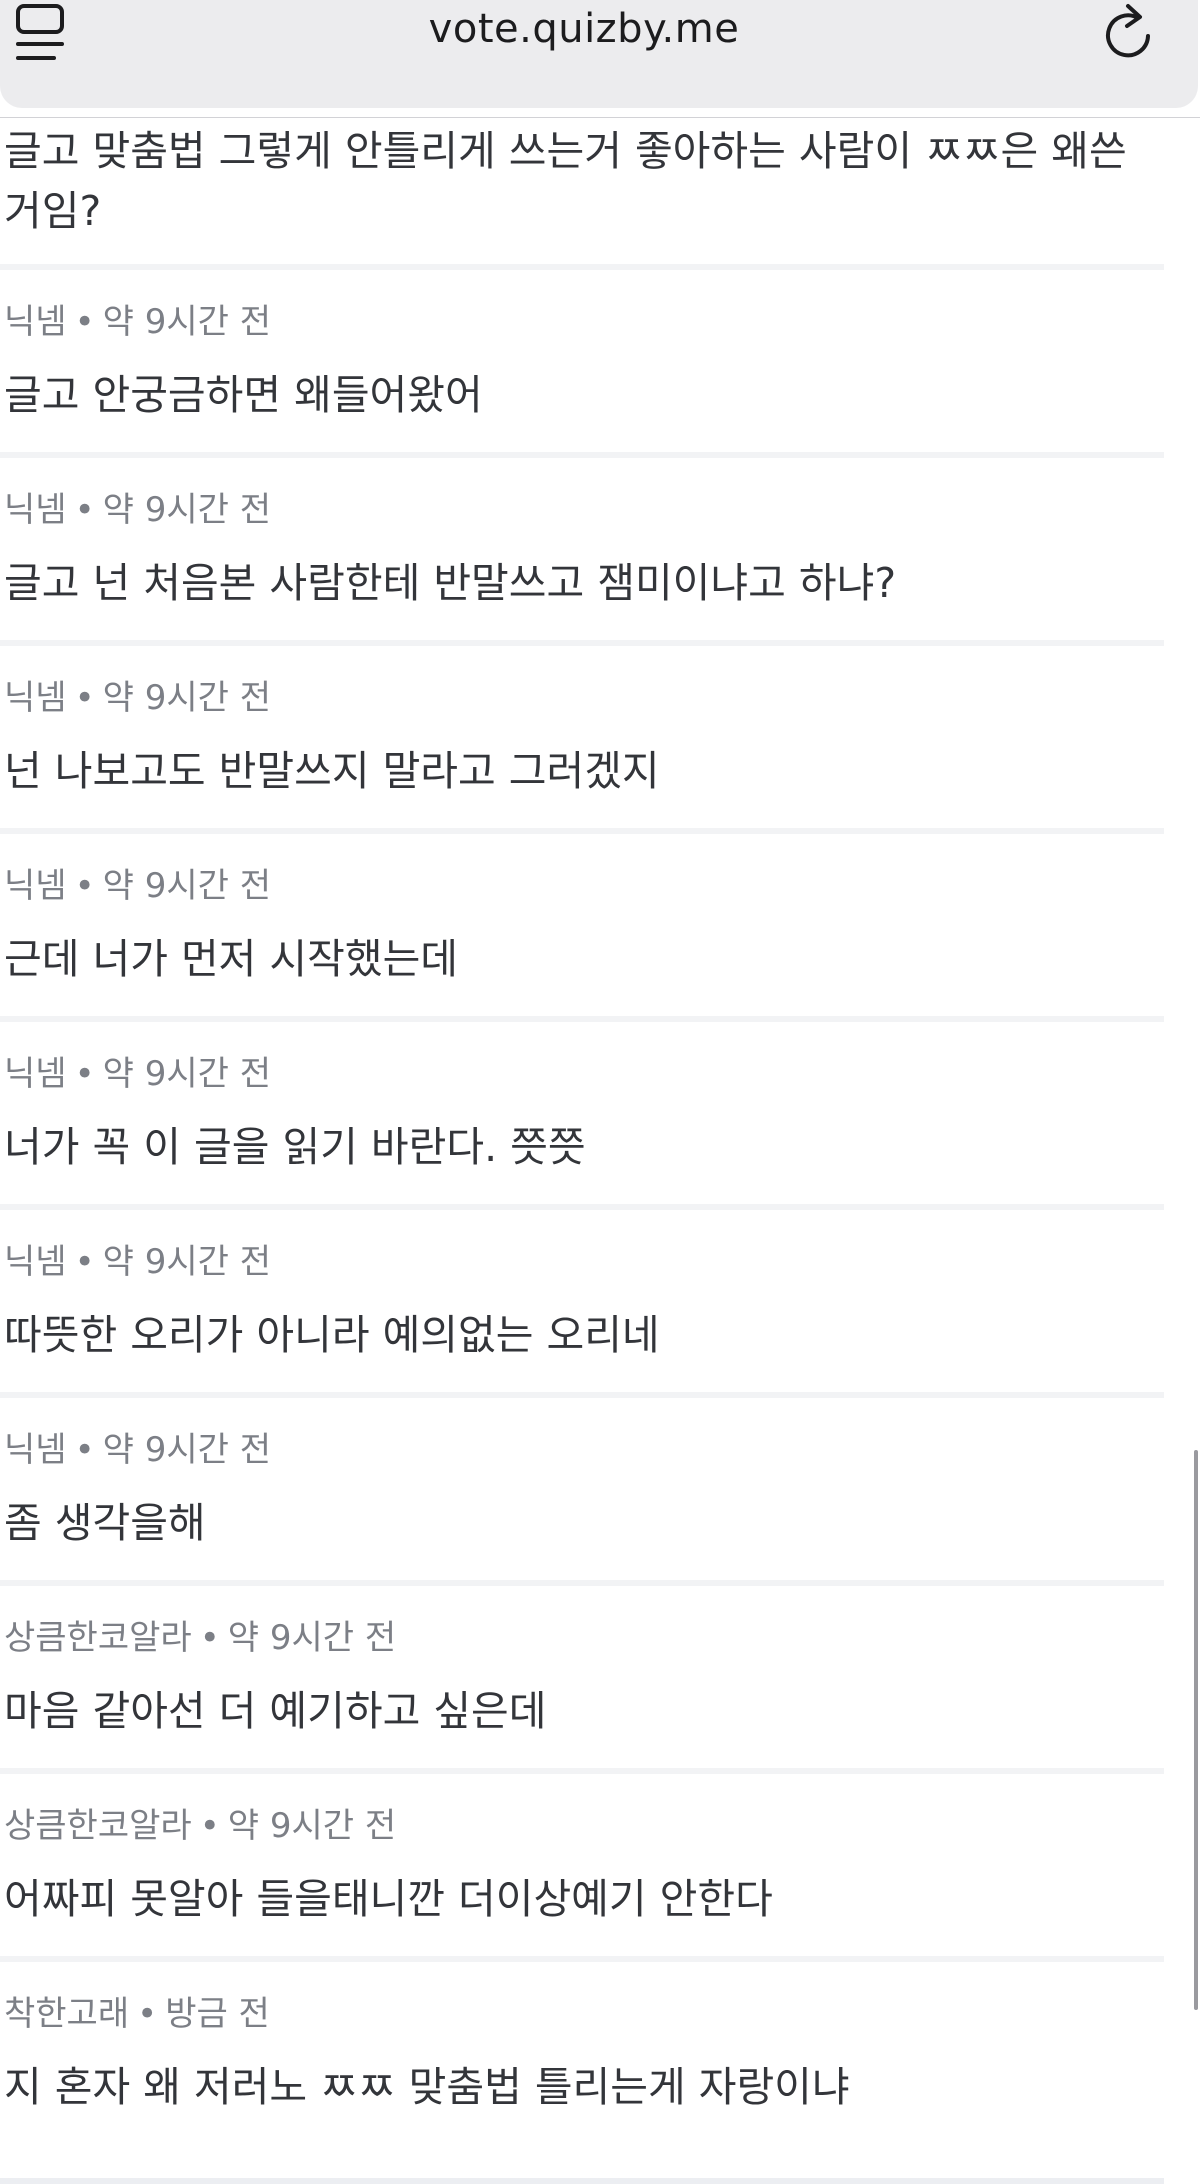 The width and height of the screenshot is (1200, 2184). What do you see at coordinates (67, 2014) in the screenshot?
I see `comment-author: 착한고래` at bounding box center [67, 2014].